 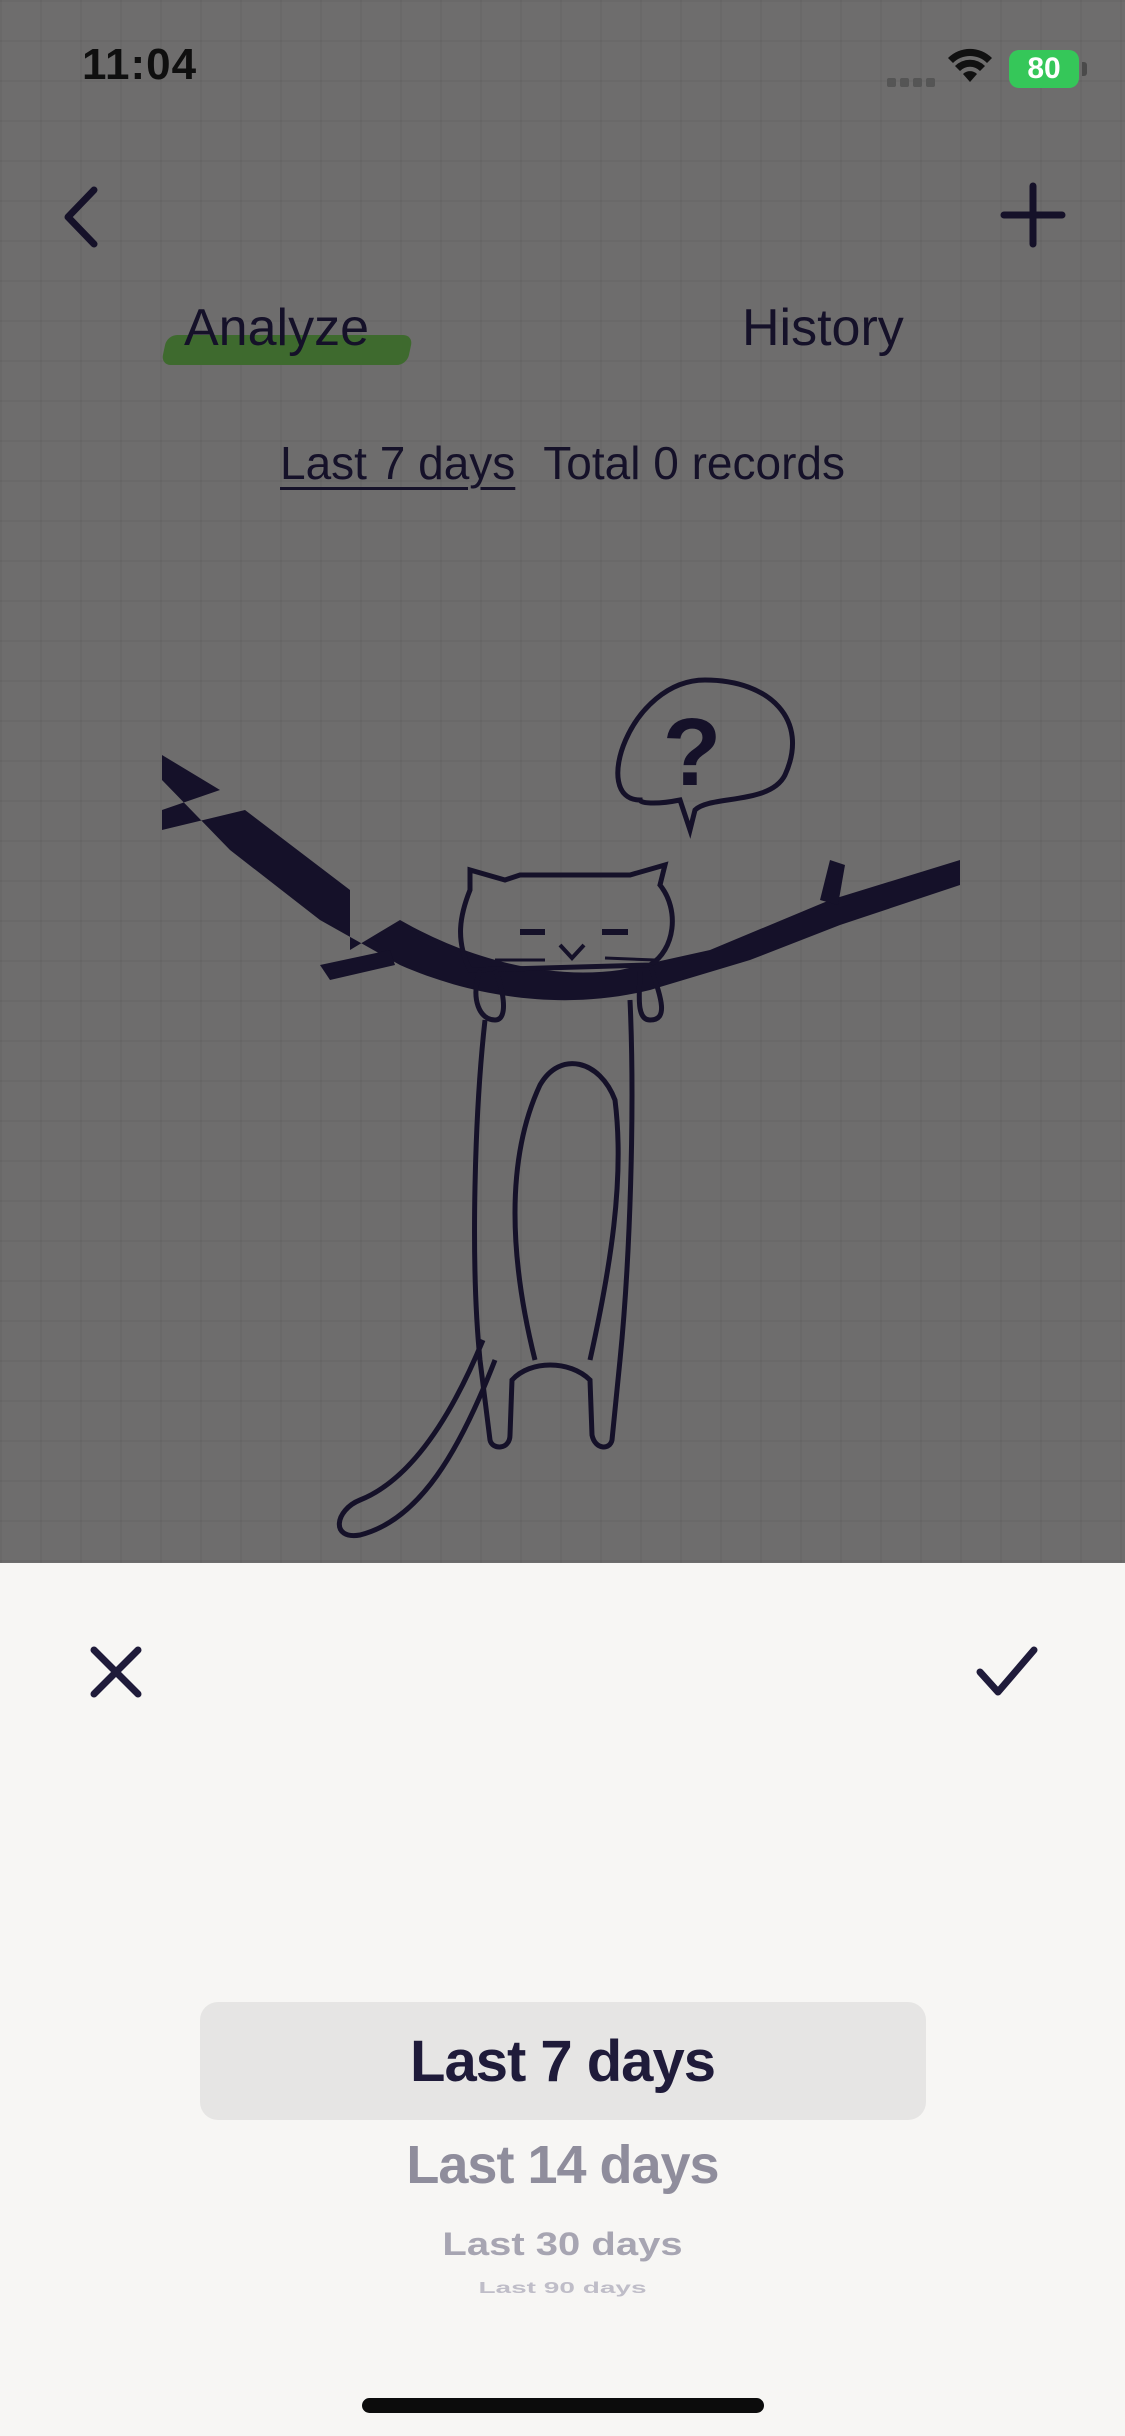 I want to click on status-time: 11:04, so click(x=140, y=64).